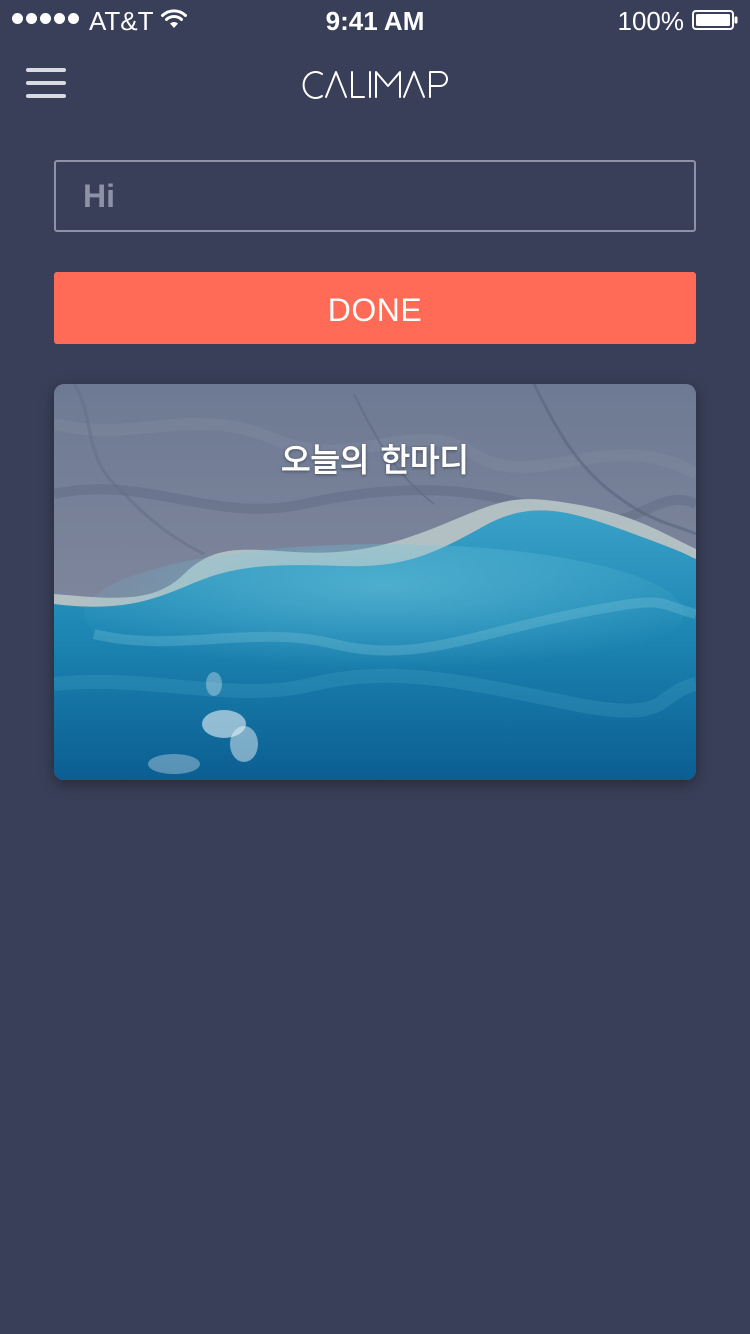 The width and height of the screenshot is (750, 1334). I want to click on message-input-field, so click(375, 196).